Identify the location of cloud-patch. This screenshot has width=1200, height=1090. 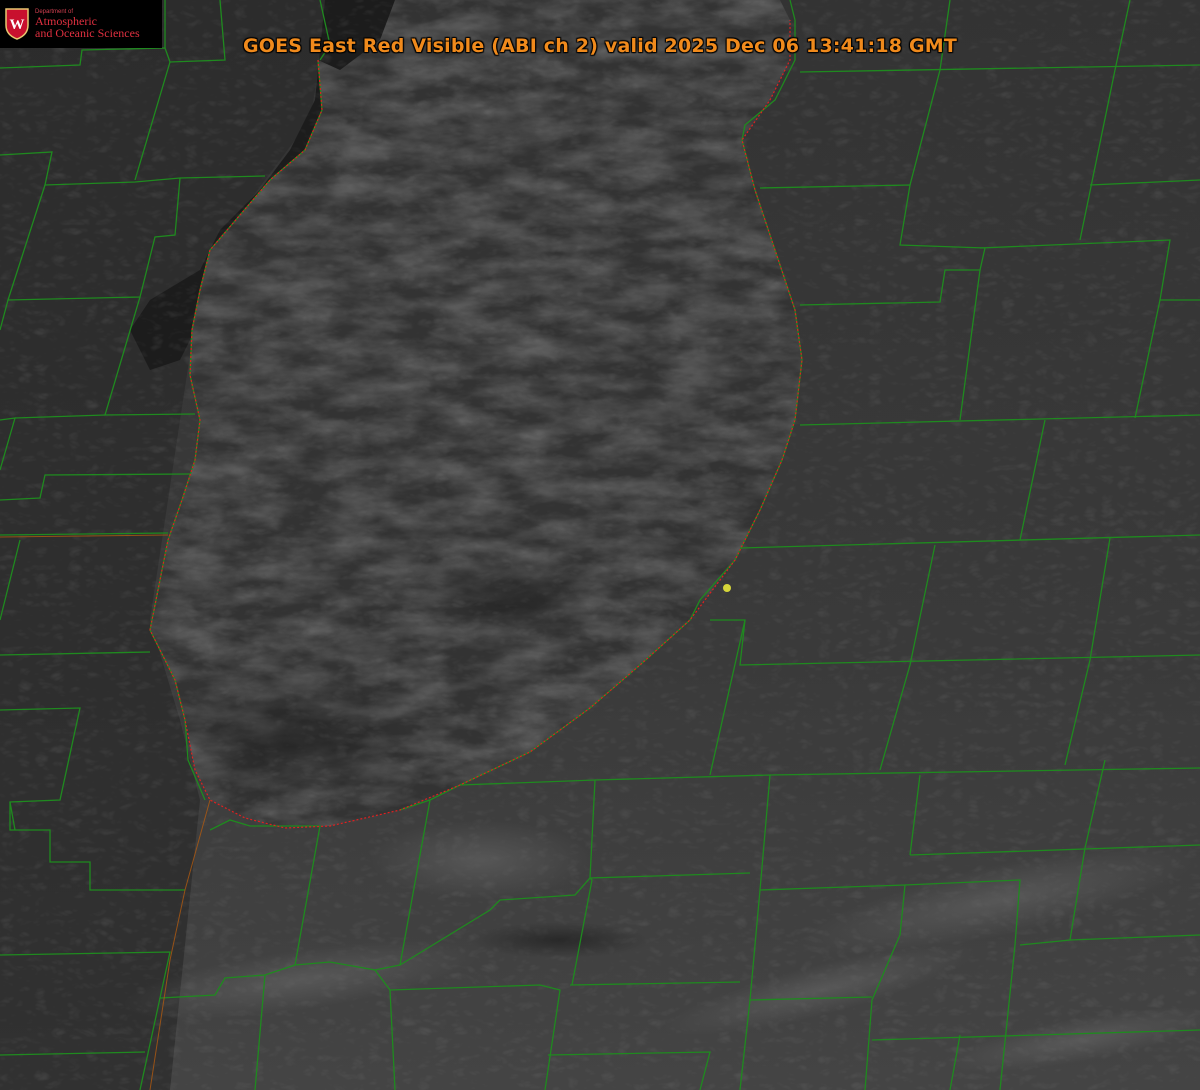
(480, 860).